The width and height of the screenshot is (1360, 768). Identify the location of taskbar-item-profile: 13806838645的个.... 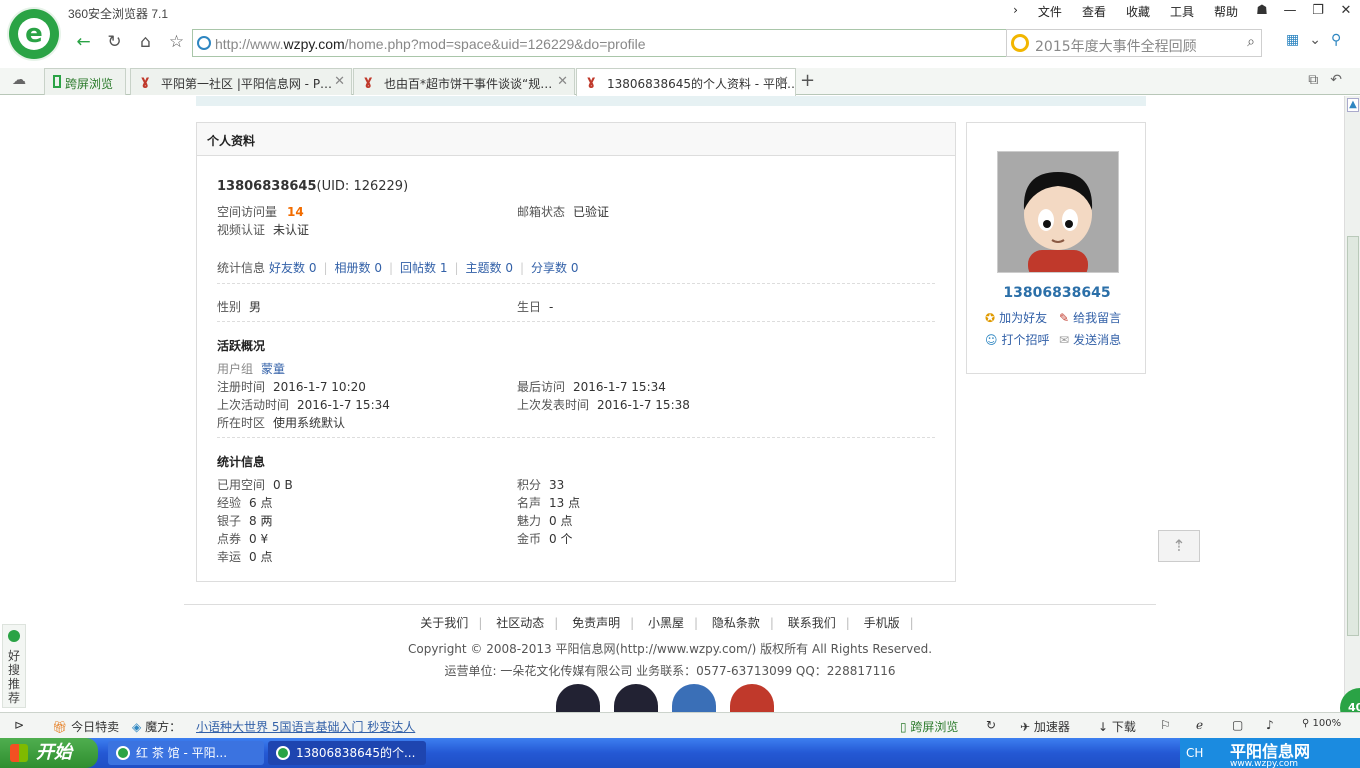
(347, 753).